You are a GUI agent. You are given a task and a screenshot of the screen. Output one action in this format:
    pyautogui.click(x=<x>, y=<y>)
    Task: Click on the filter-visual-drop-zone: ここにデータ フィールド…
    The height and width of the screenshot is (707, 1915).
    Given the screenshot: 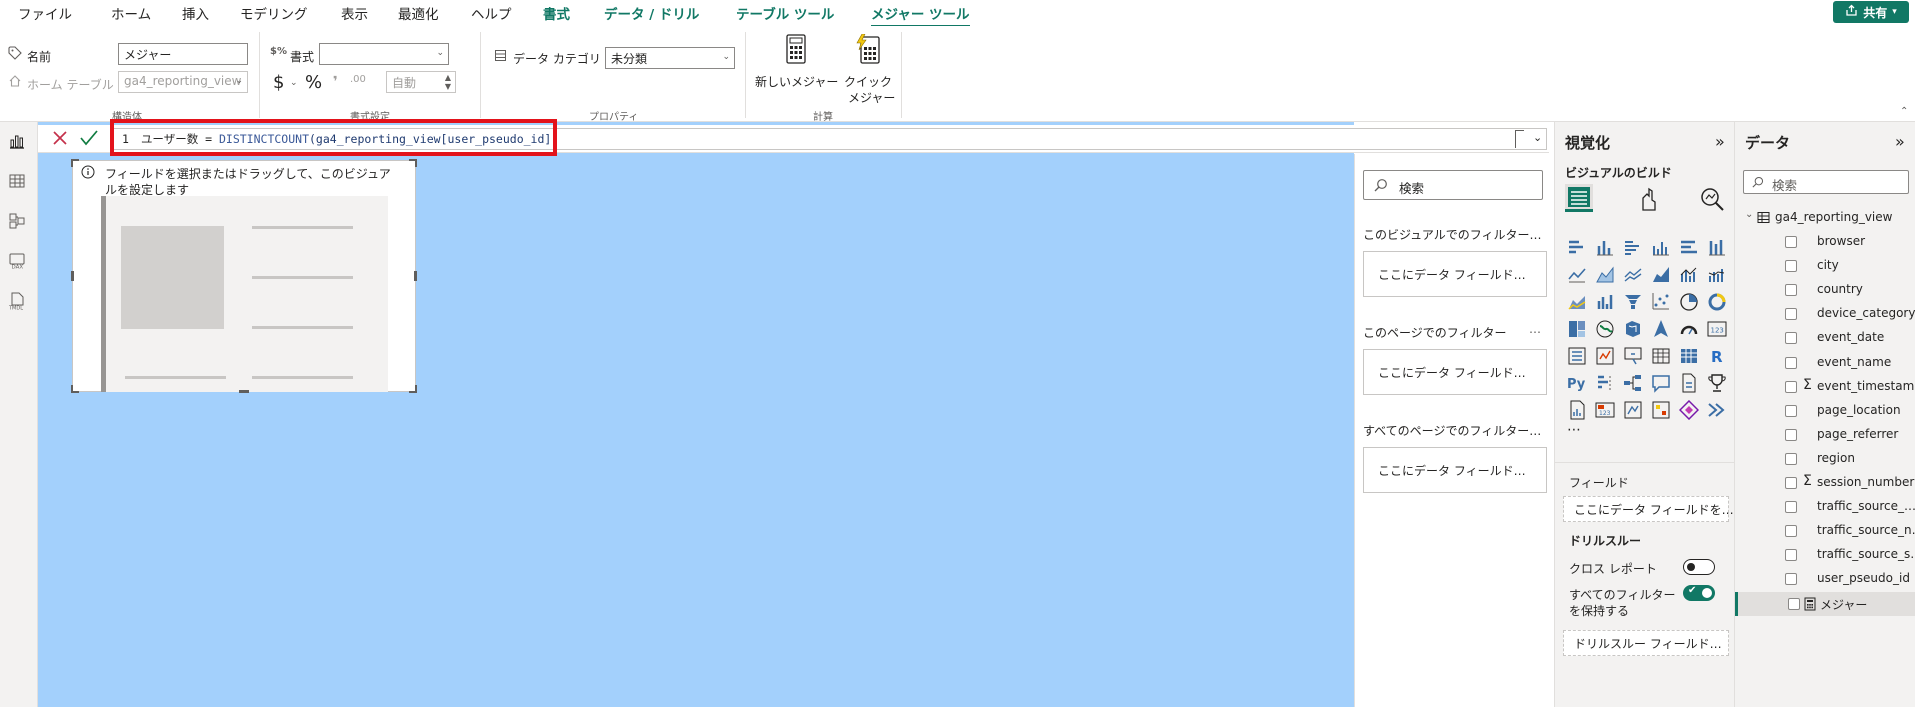 What is the action you would take?
    pyautogui.click(x=1455, y=274)
    